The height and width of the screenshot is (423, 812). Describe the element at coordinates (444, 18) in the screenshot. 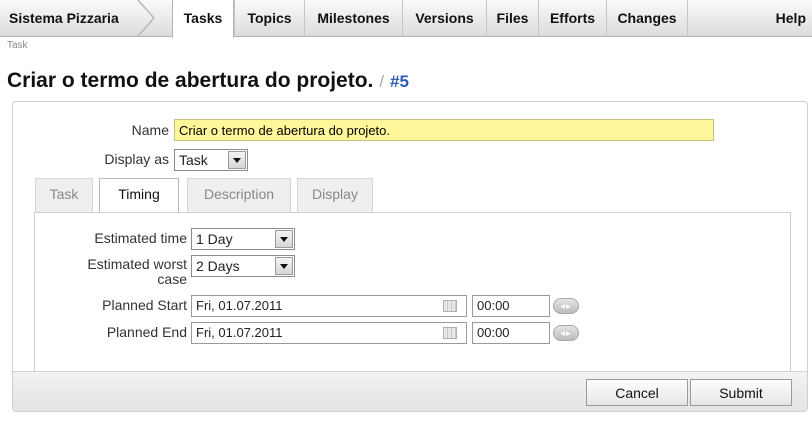

I see `tab-versions: Versions` at that location.